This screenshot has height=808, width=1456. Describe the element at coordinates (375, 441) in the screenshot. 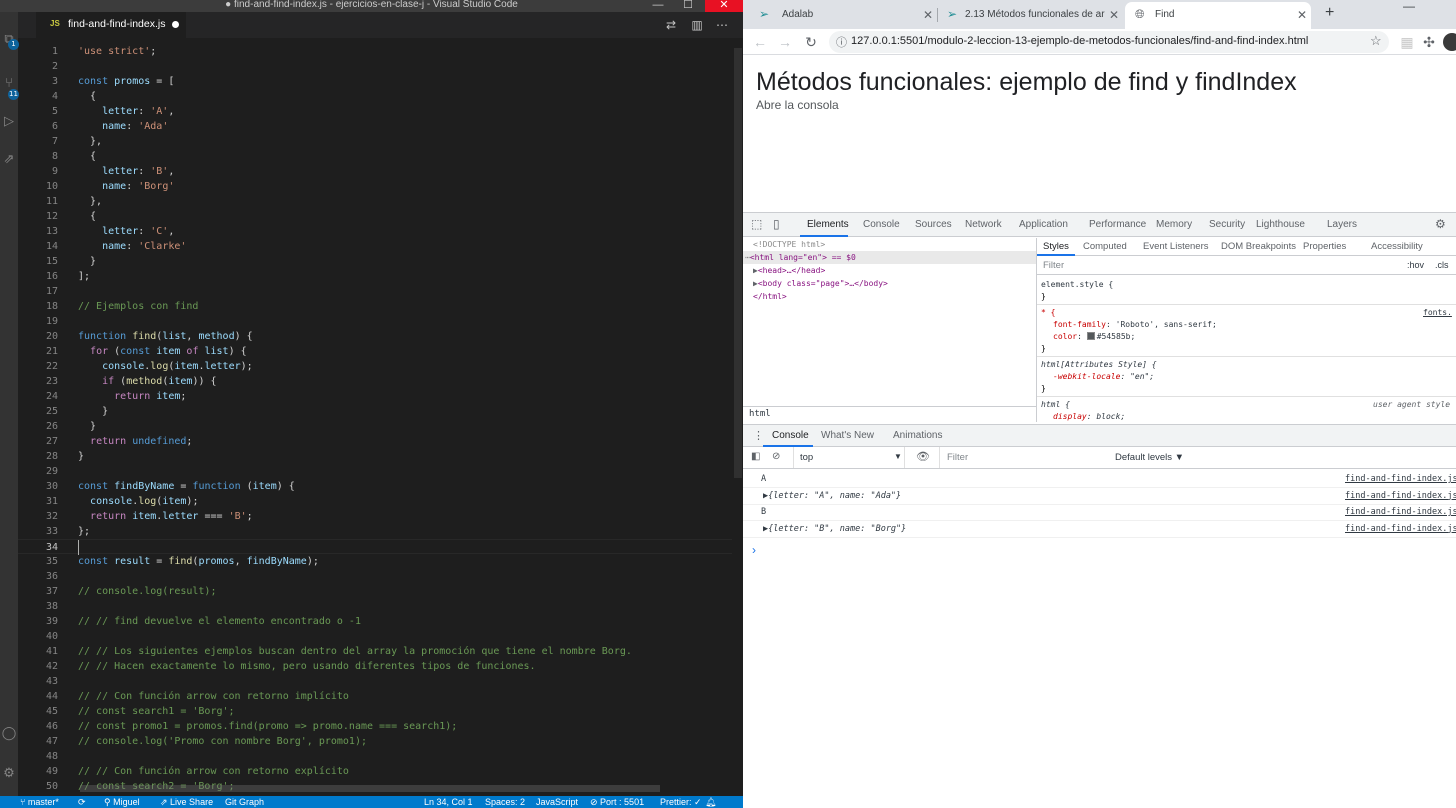

I see `code-line: 27 return undefined;` at that location.